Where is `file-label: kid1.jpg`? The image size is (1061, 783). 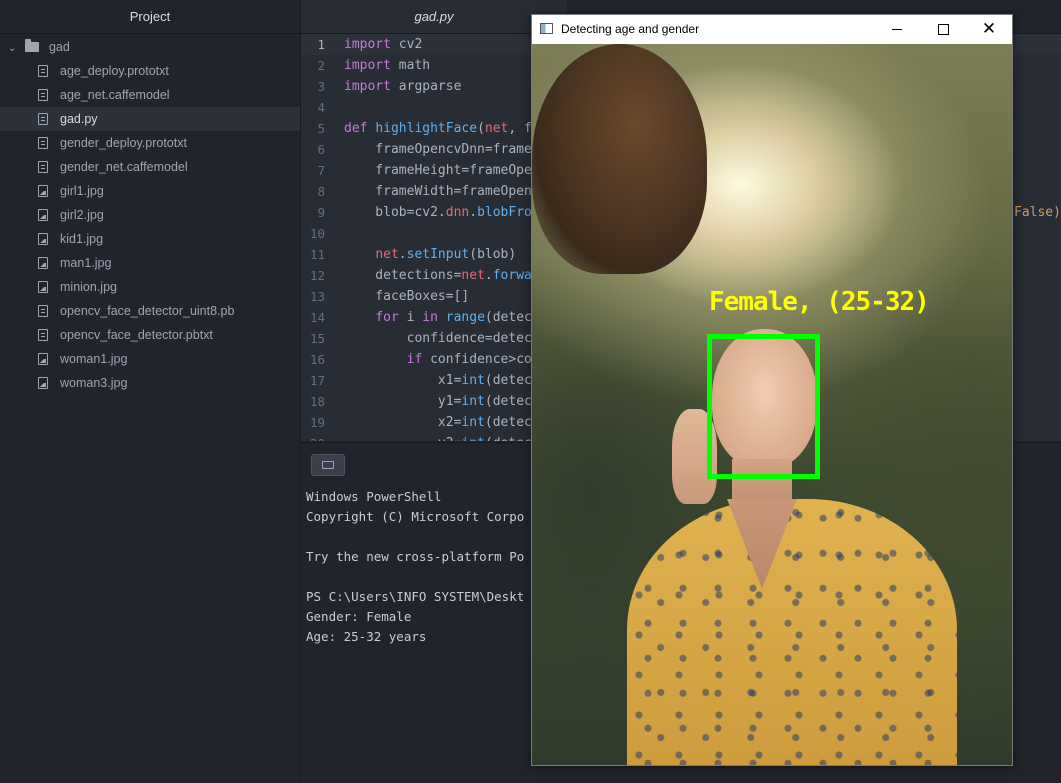
file-label: kid1.jpg is located at coordinates (82, 239).